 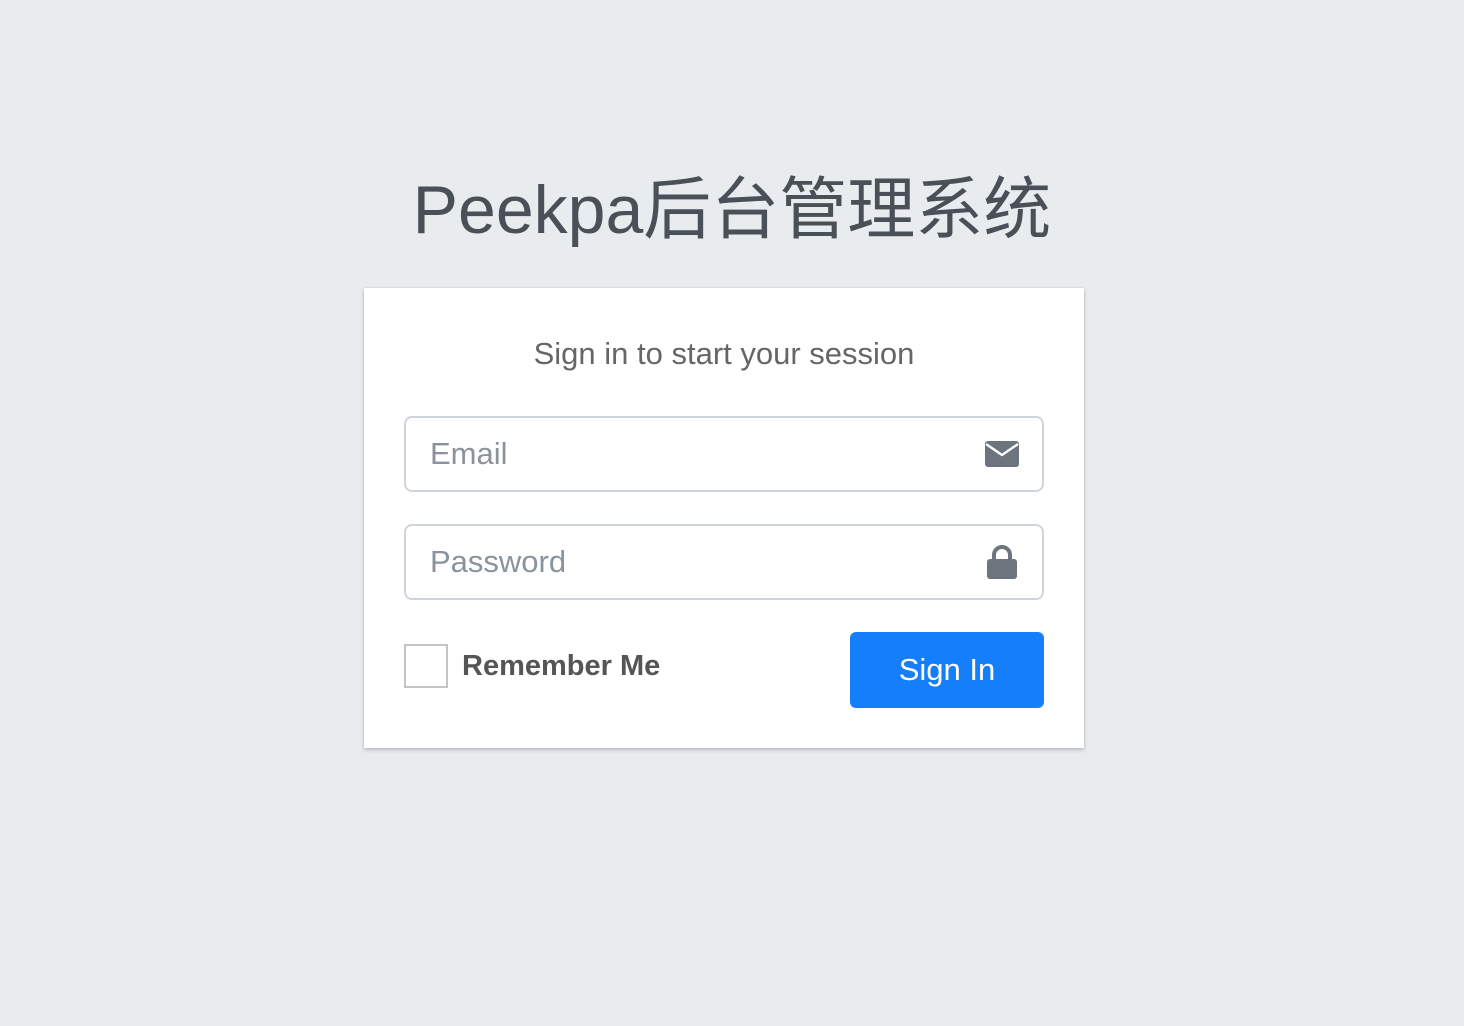 I want to click on password-input-group, so click(x=724, y=562).